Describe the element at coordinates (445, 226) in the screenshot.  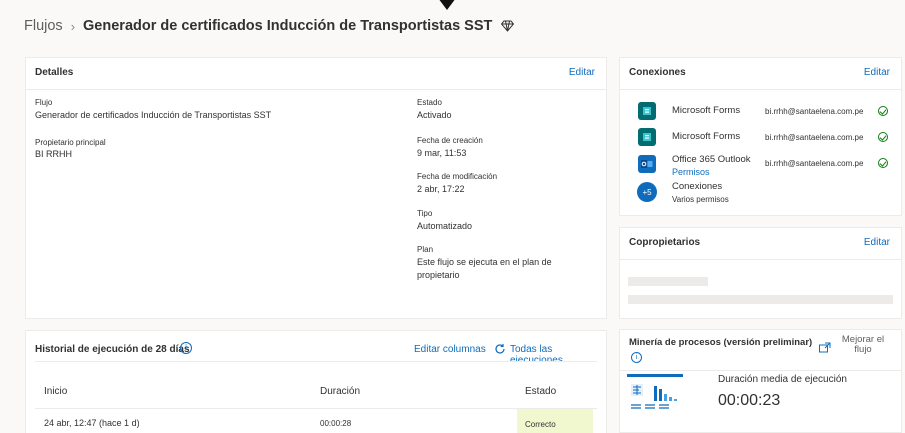
I see `type-value: Automatizado` at that location.